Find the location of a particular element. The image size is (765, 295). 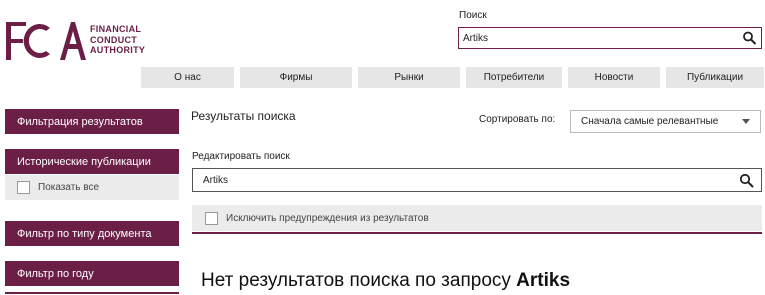

nav-item-about: О нас is located at coordinates (187, 77).